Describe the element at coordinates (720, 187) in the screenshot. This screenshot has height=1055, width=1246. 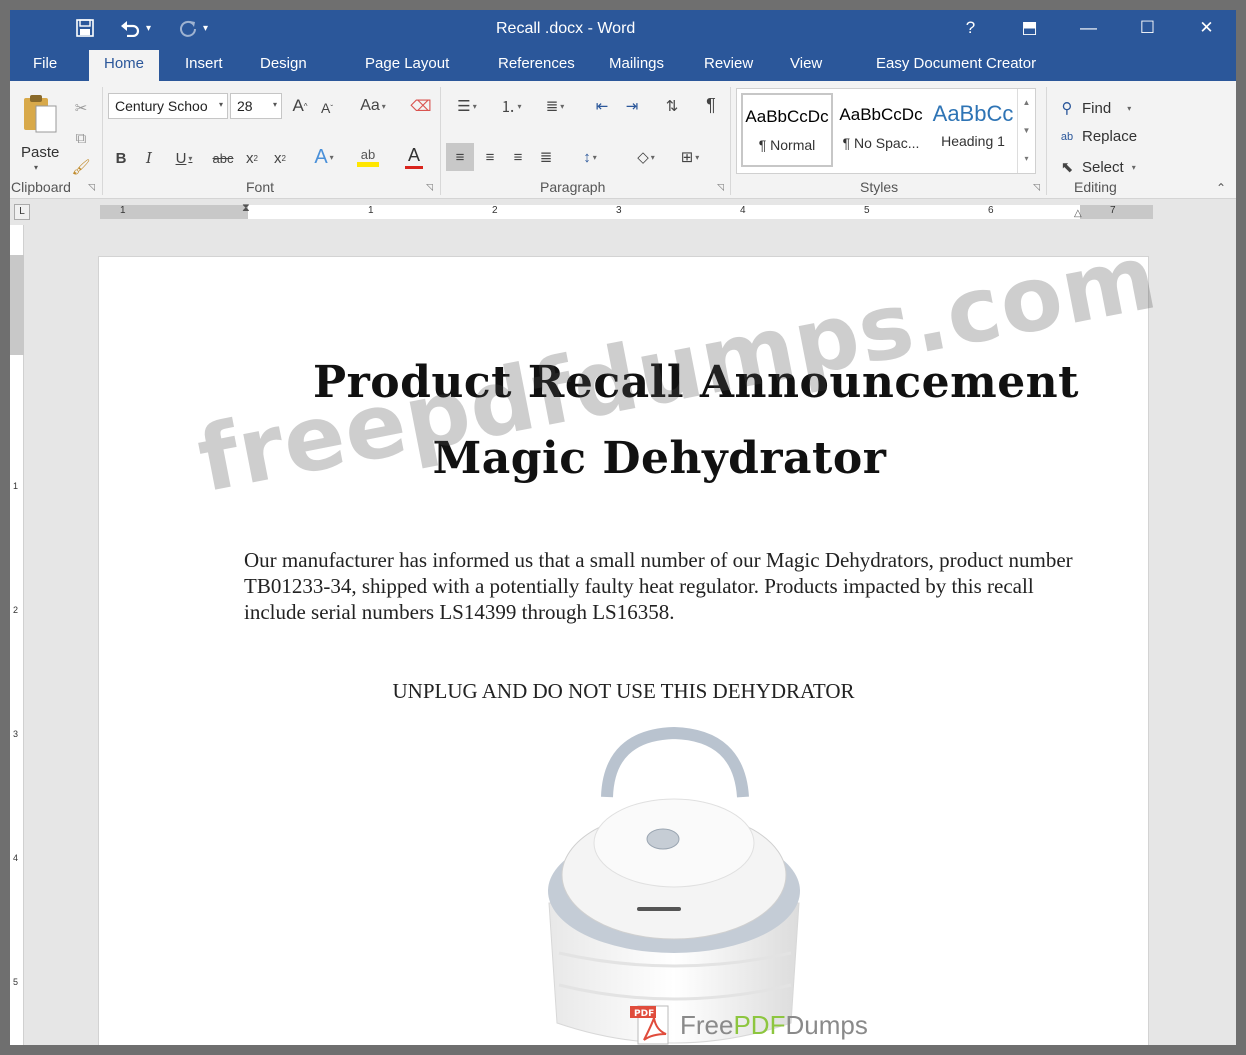
I see `paragraph-launcher-icon: ◹` at that location.